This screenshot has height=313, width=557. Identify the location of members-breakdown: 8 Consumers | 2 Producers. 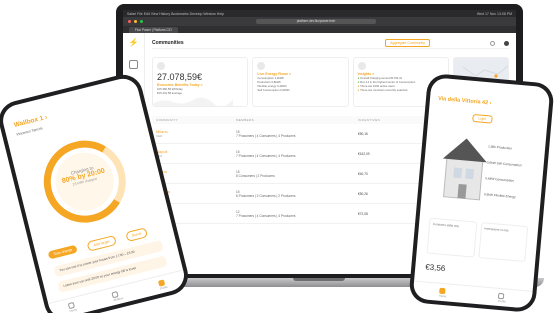
(255, 175).